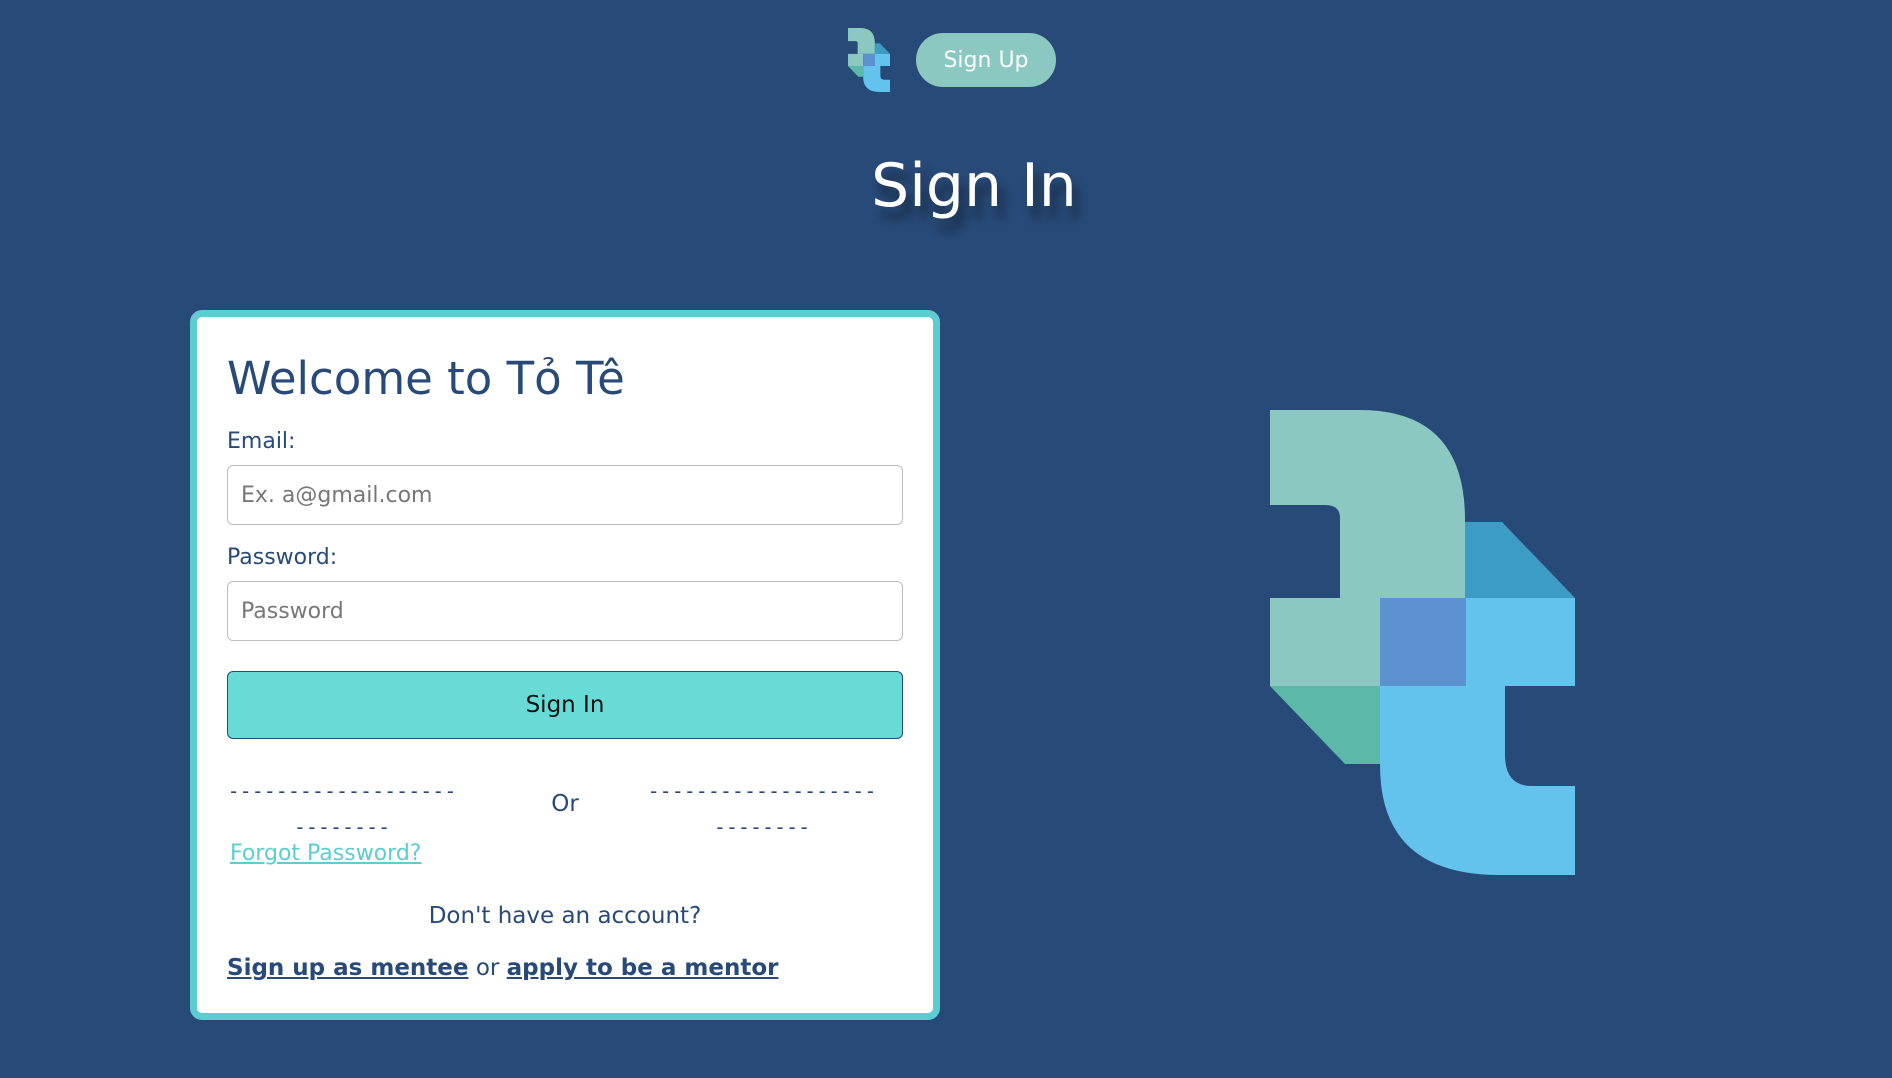 Image resolution: width=1892 pixels, height=1078 pixels. What do you see at coordinates (487, 968) in the screenshot?
I see `or-connector: or` at bounding box center [487, 968].